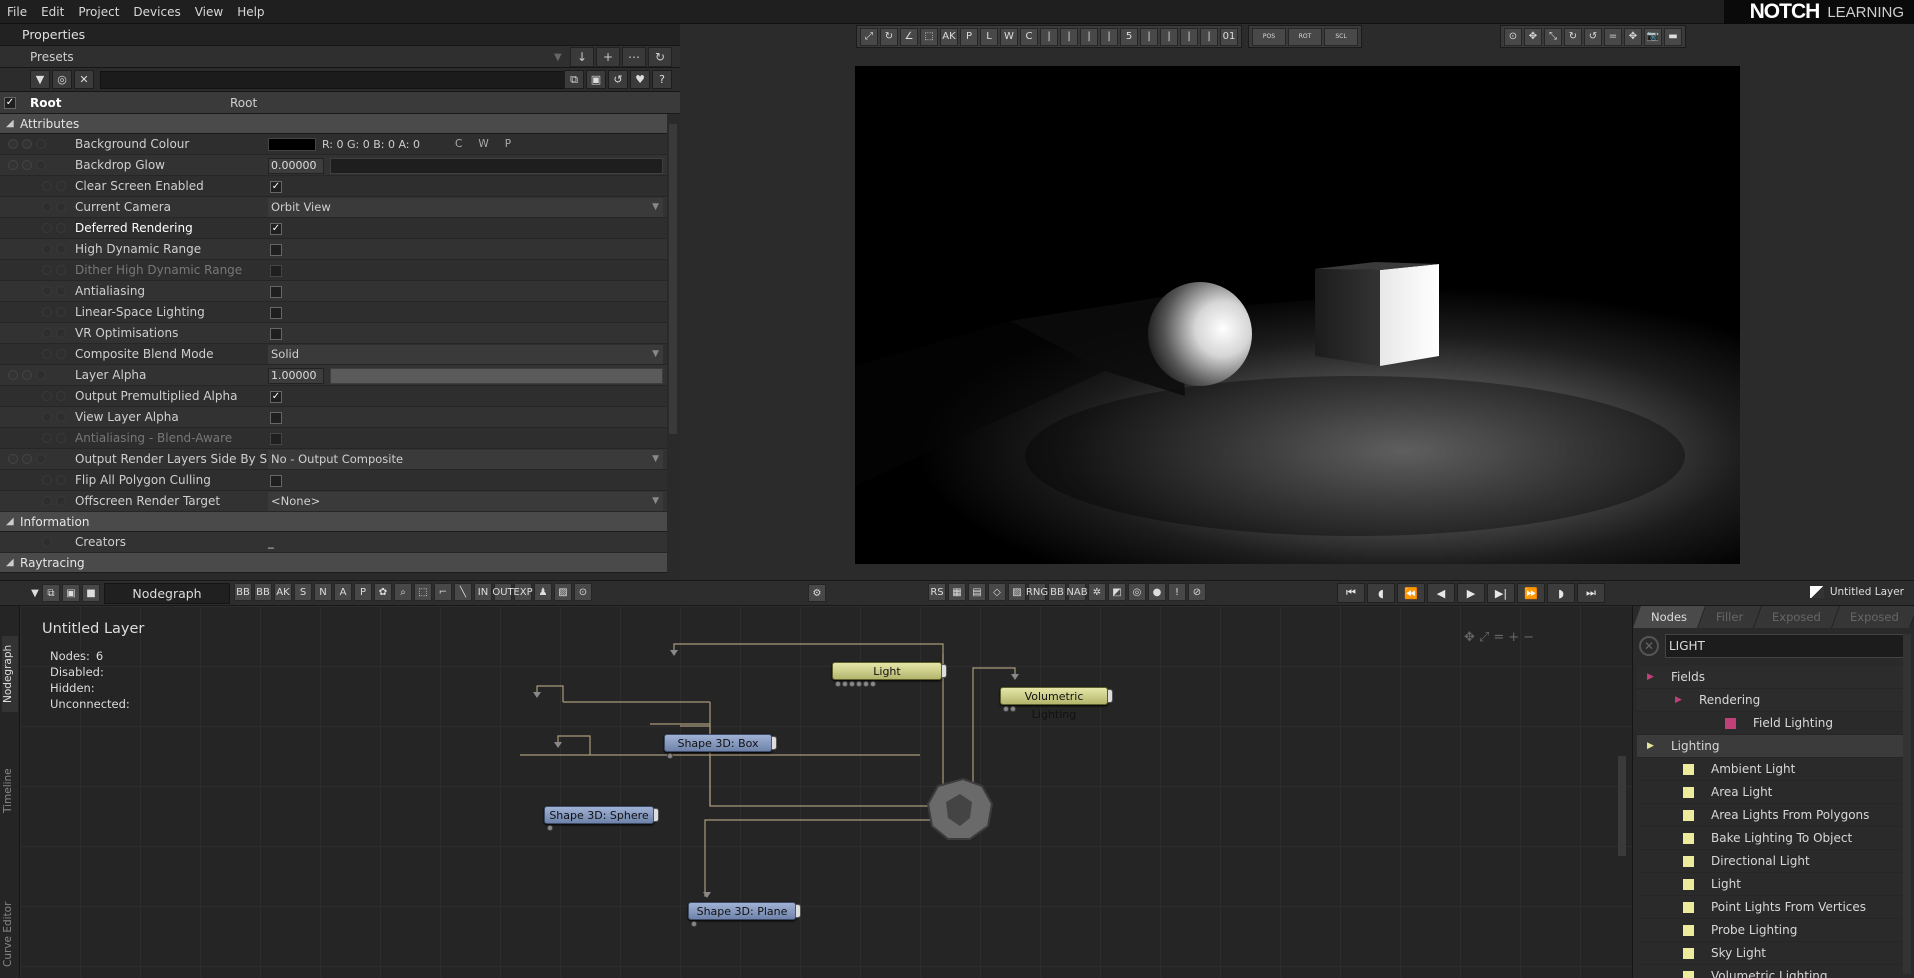 This screenshot has height=978, width=1914. Describe the element at coordinates (1613, 36) in the screenshot. I see `tool-button: =` at that location.